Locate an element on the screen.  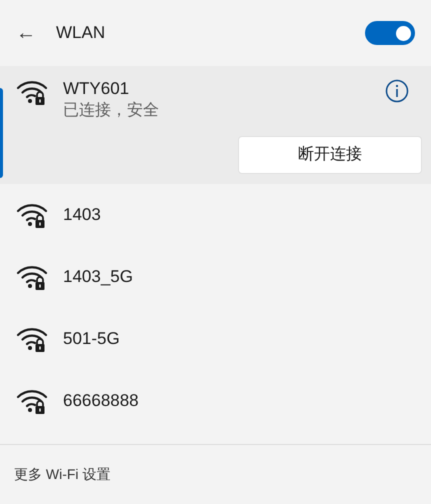
network-item: 1403 is located at coordinates (215, 215).